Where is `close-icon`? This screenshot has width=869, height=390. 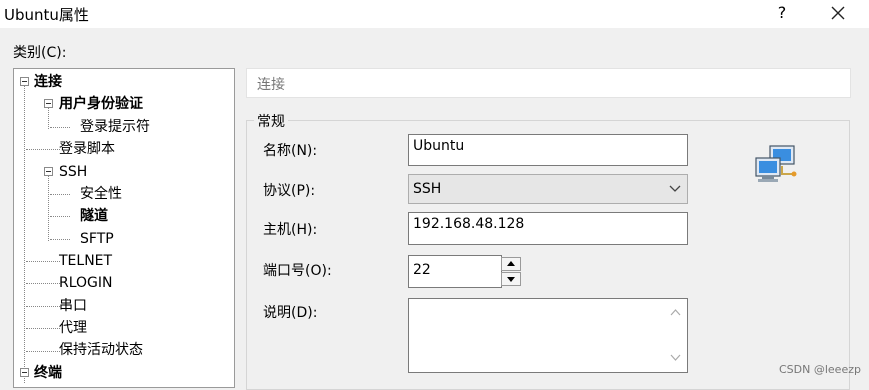
close-icon is located at coordinates (838, 13).